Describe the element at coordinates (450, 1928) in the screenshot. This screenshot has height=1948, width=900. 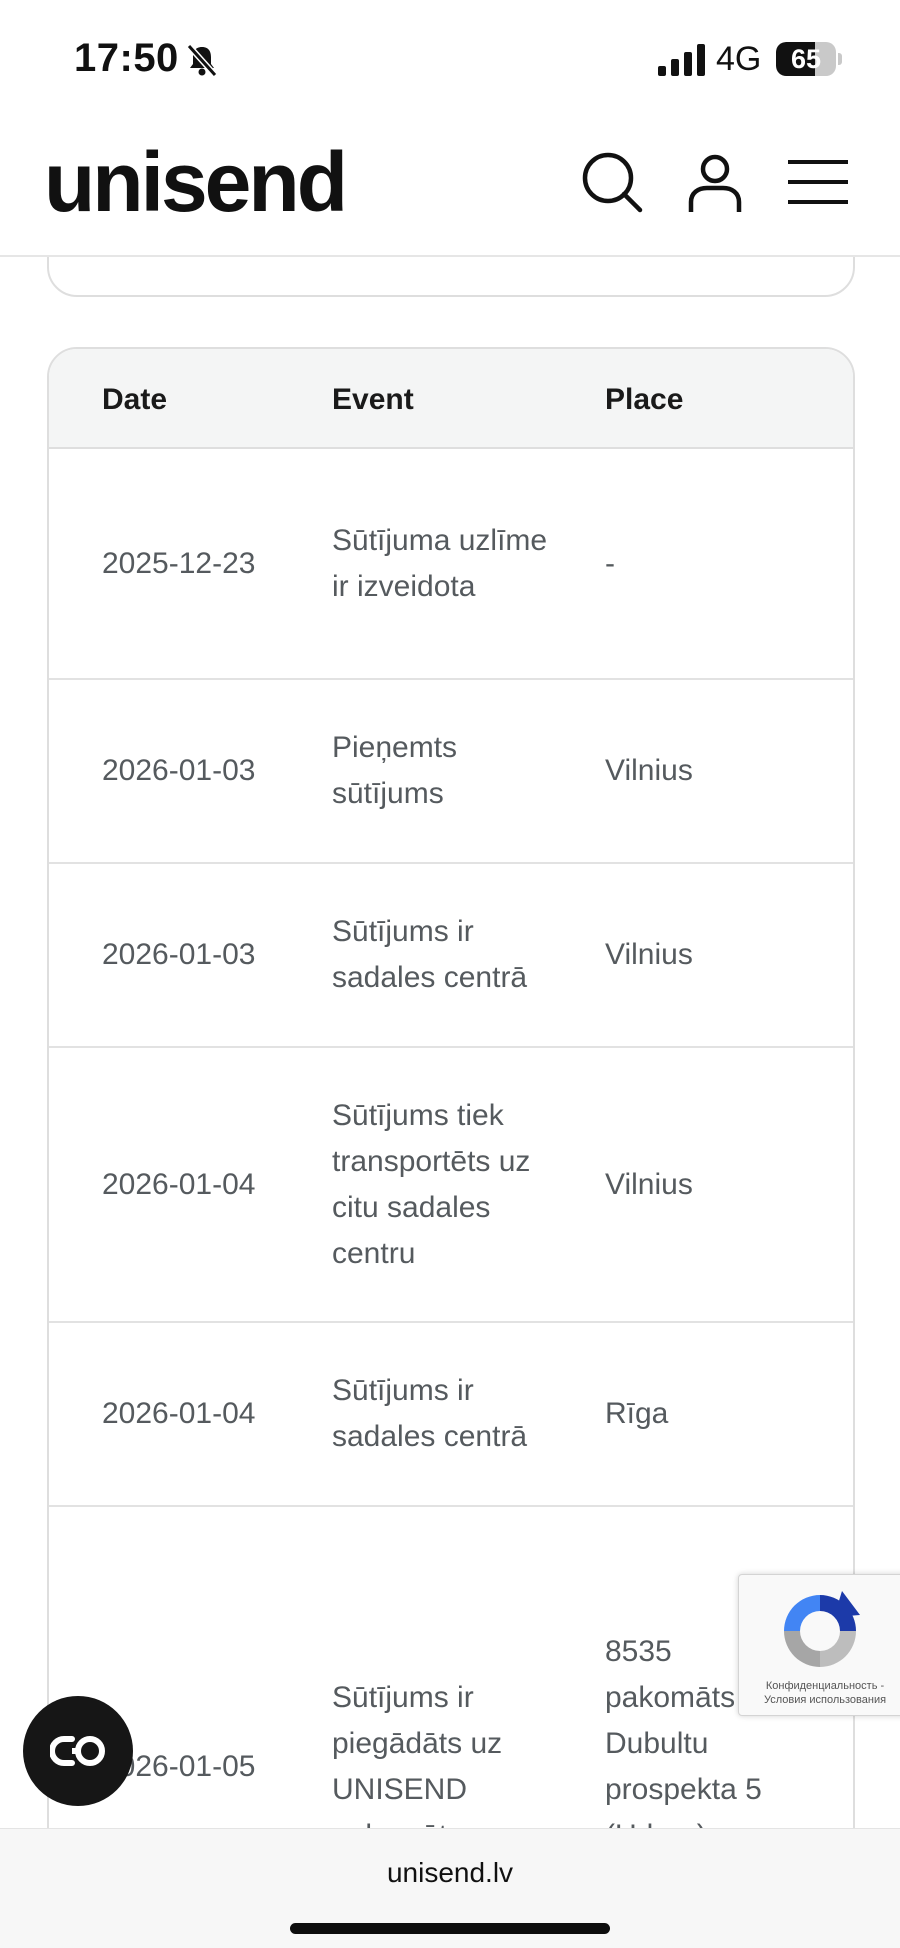
I see `home-indicator` at that location.